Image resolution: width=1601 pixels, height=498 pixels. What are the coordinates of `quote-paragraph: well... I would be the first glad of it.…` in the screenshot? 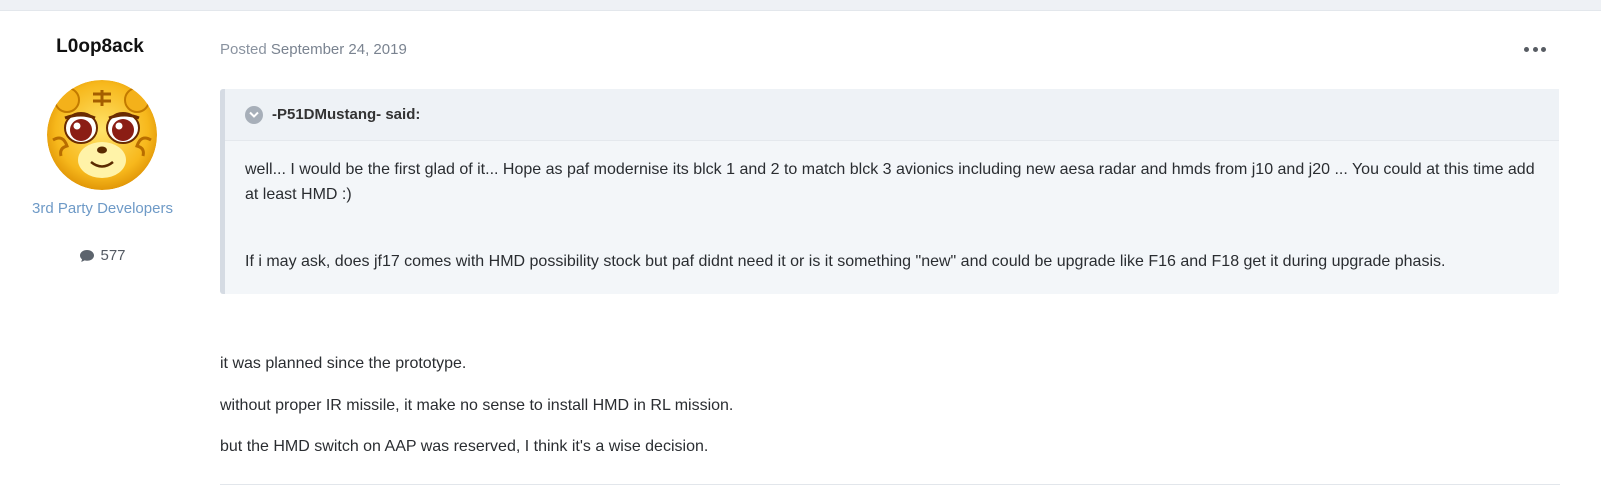 It's located at (890, 182).